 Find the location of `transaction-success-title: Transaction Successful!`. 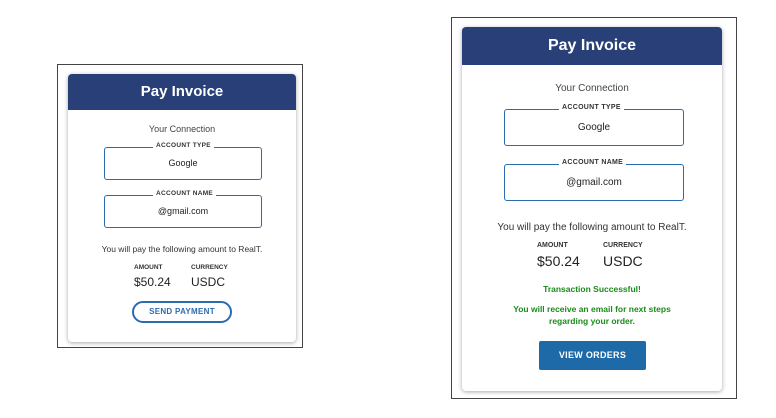

transaction-success-title: Transaction Successful! is located at coordinates (592, 289).